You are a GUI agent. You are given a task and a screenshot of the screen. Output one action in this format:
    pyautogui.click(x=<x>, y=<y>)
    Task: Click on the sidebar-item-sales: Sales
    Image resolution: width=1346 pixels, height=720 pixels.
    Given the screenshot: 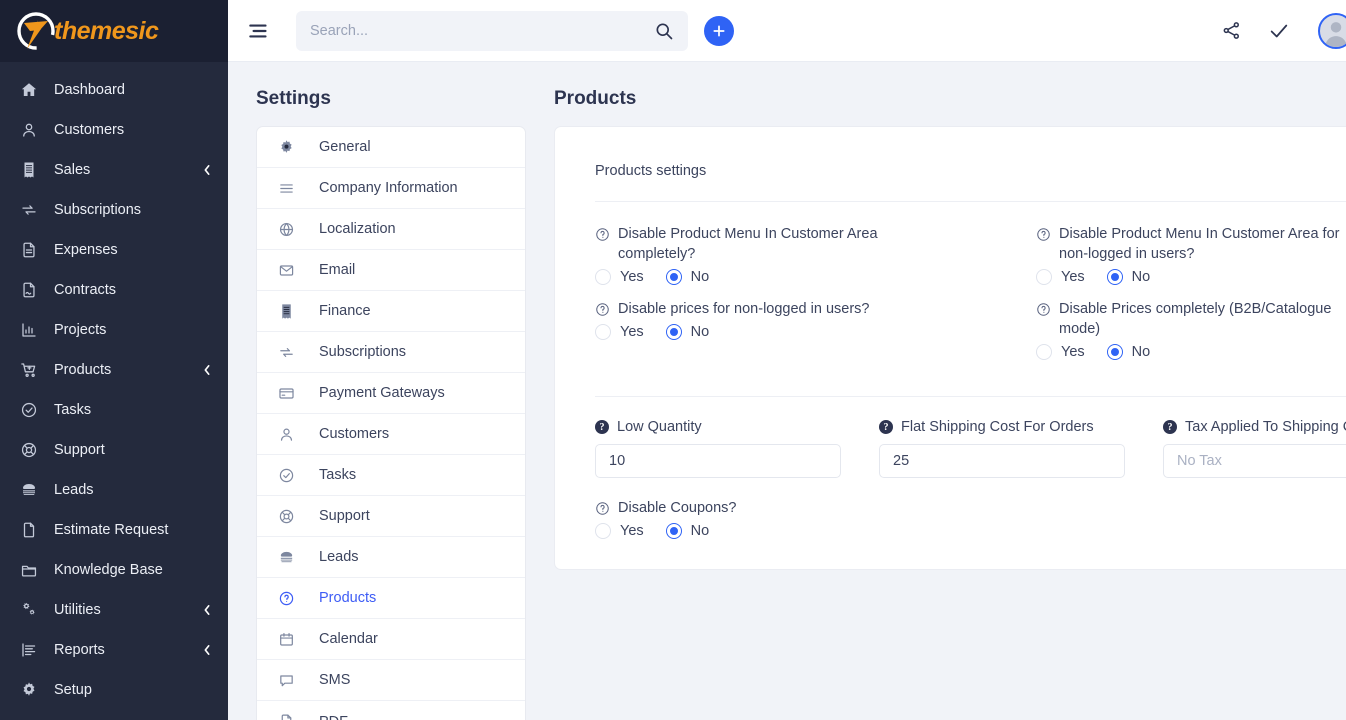 What is the action you would take?
    pyautogui.click(x=114, y=170)
    